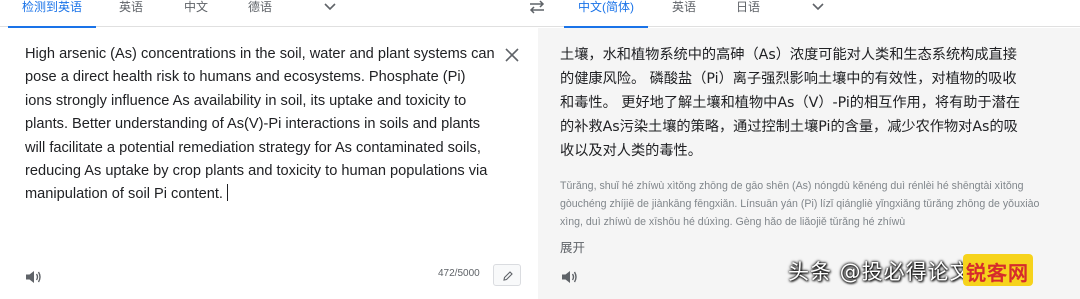 The width and height of the screenshot is (1080, 299). What do you see at coordinates (537, 7) in the screenshot?
I see `swap-languages-icon` at bounding box center [537, 7].